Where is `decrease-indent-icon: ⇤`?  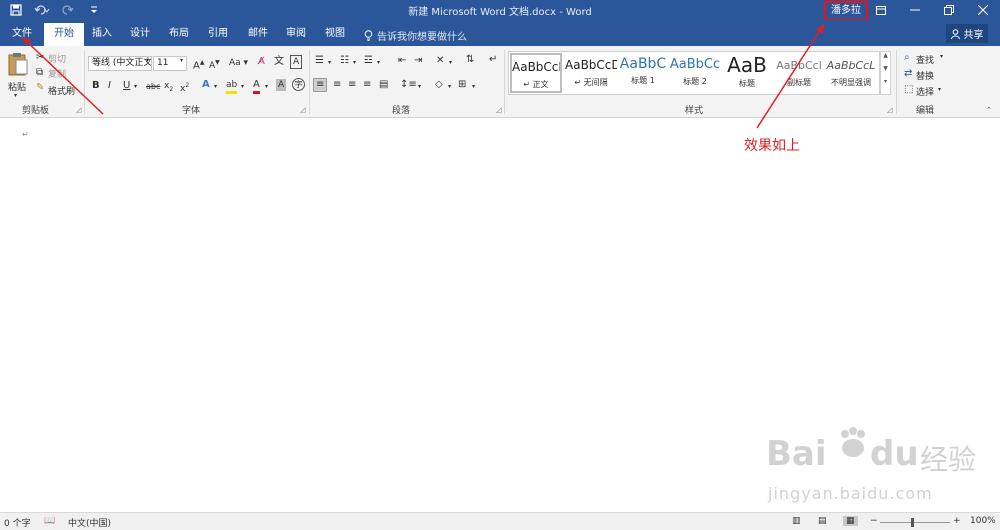 decrease-indent-icon: ⇤ is located at coordinates (402, 61).